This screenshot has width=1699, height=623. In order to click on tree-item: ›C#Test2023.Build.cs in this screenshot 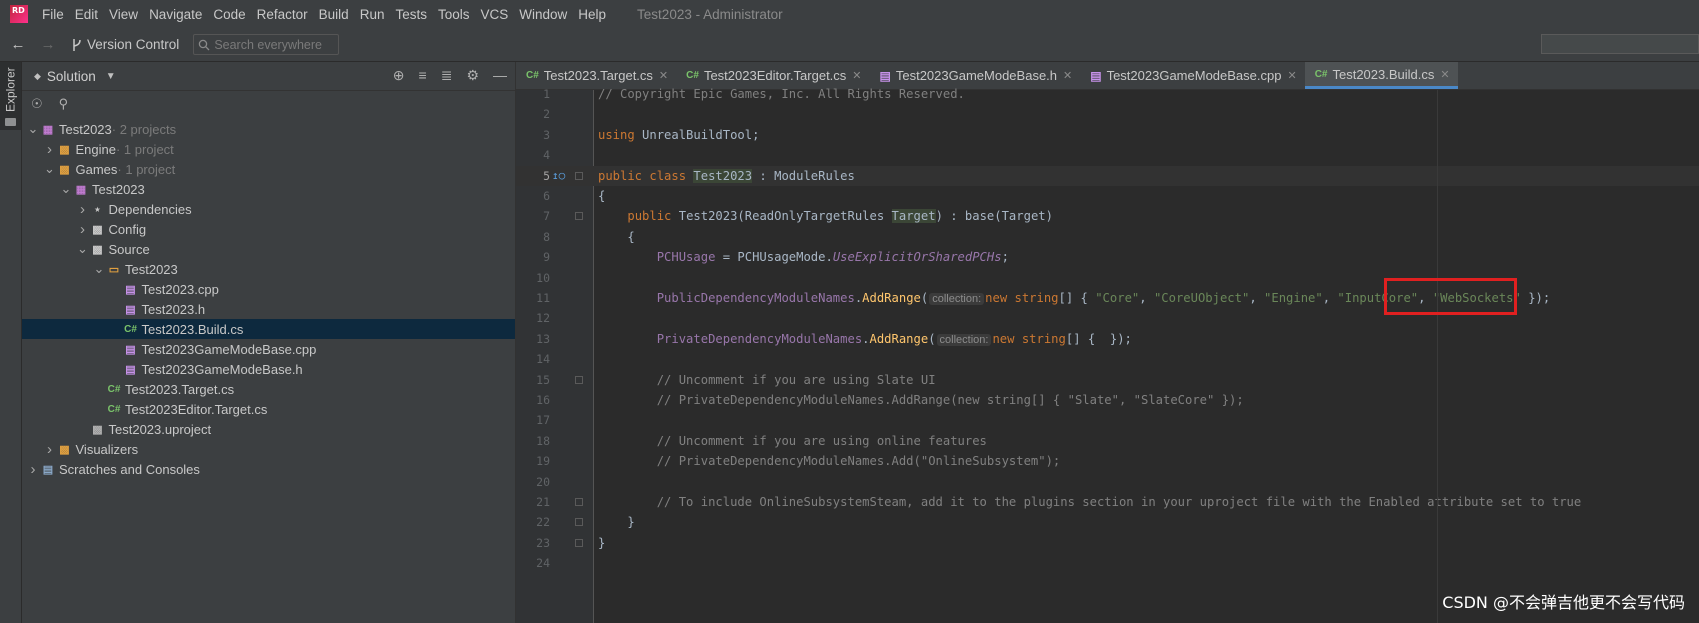, I will do `click(268, 329)`.